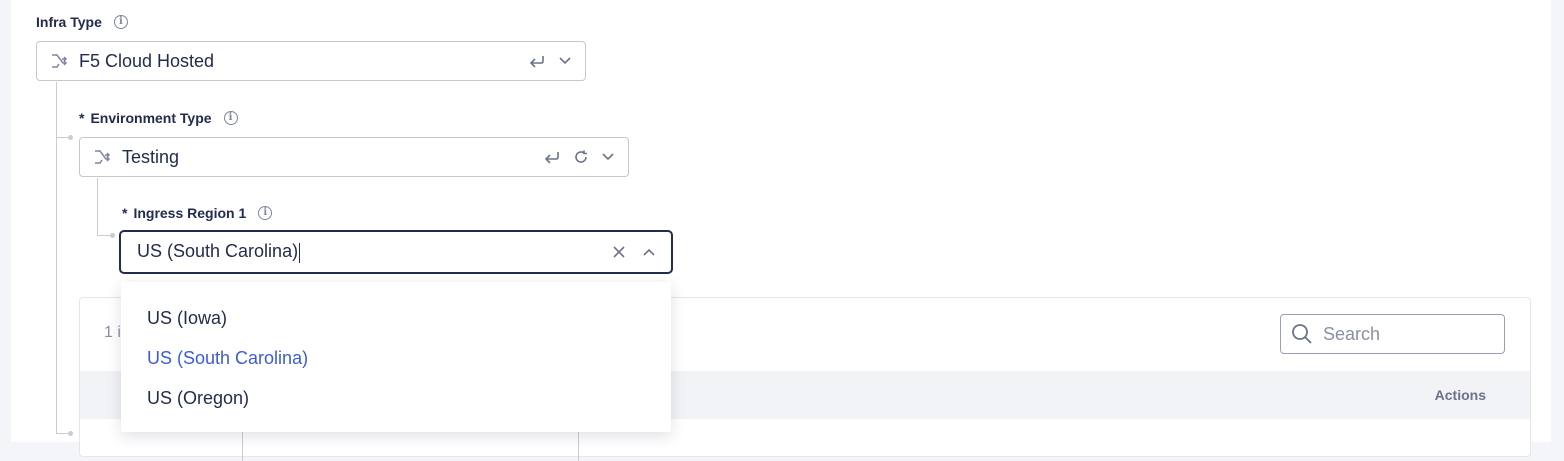  I want to click on ingress-region-label: Ingress Region 1, so click(190, 213).